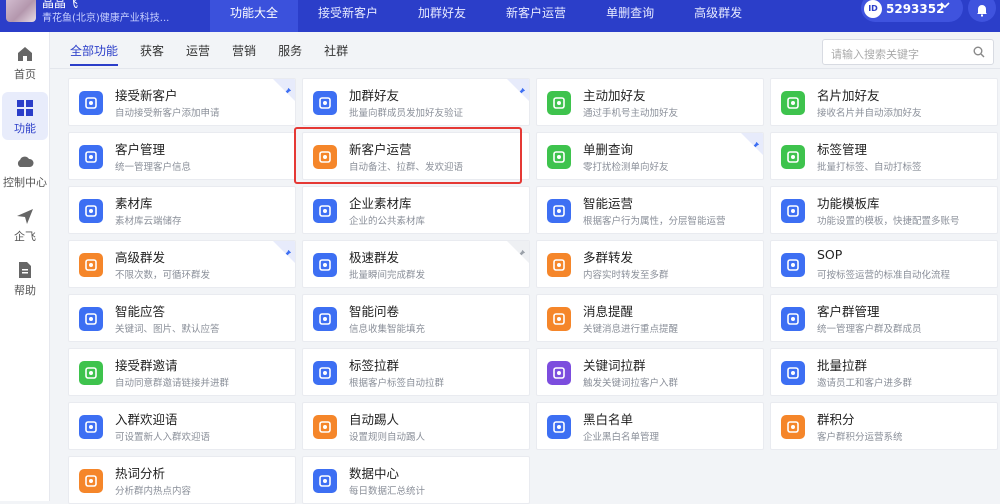 Image resolution: width=1000 pixels, height=504 pixels. Describe the element at coordinates (793, 211) in the screenshot. I see `template-icon` at that location.